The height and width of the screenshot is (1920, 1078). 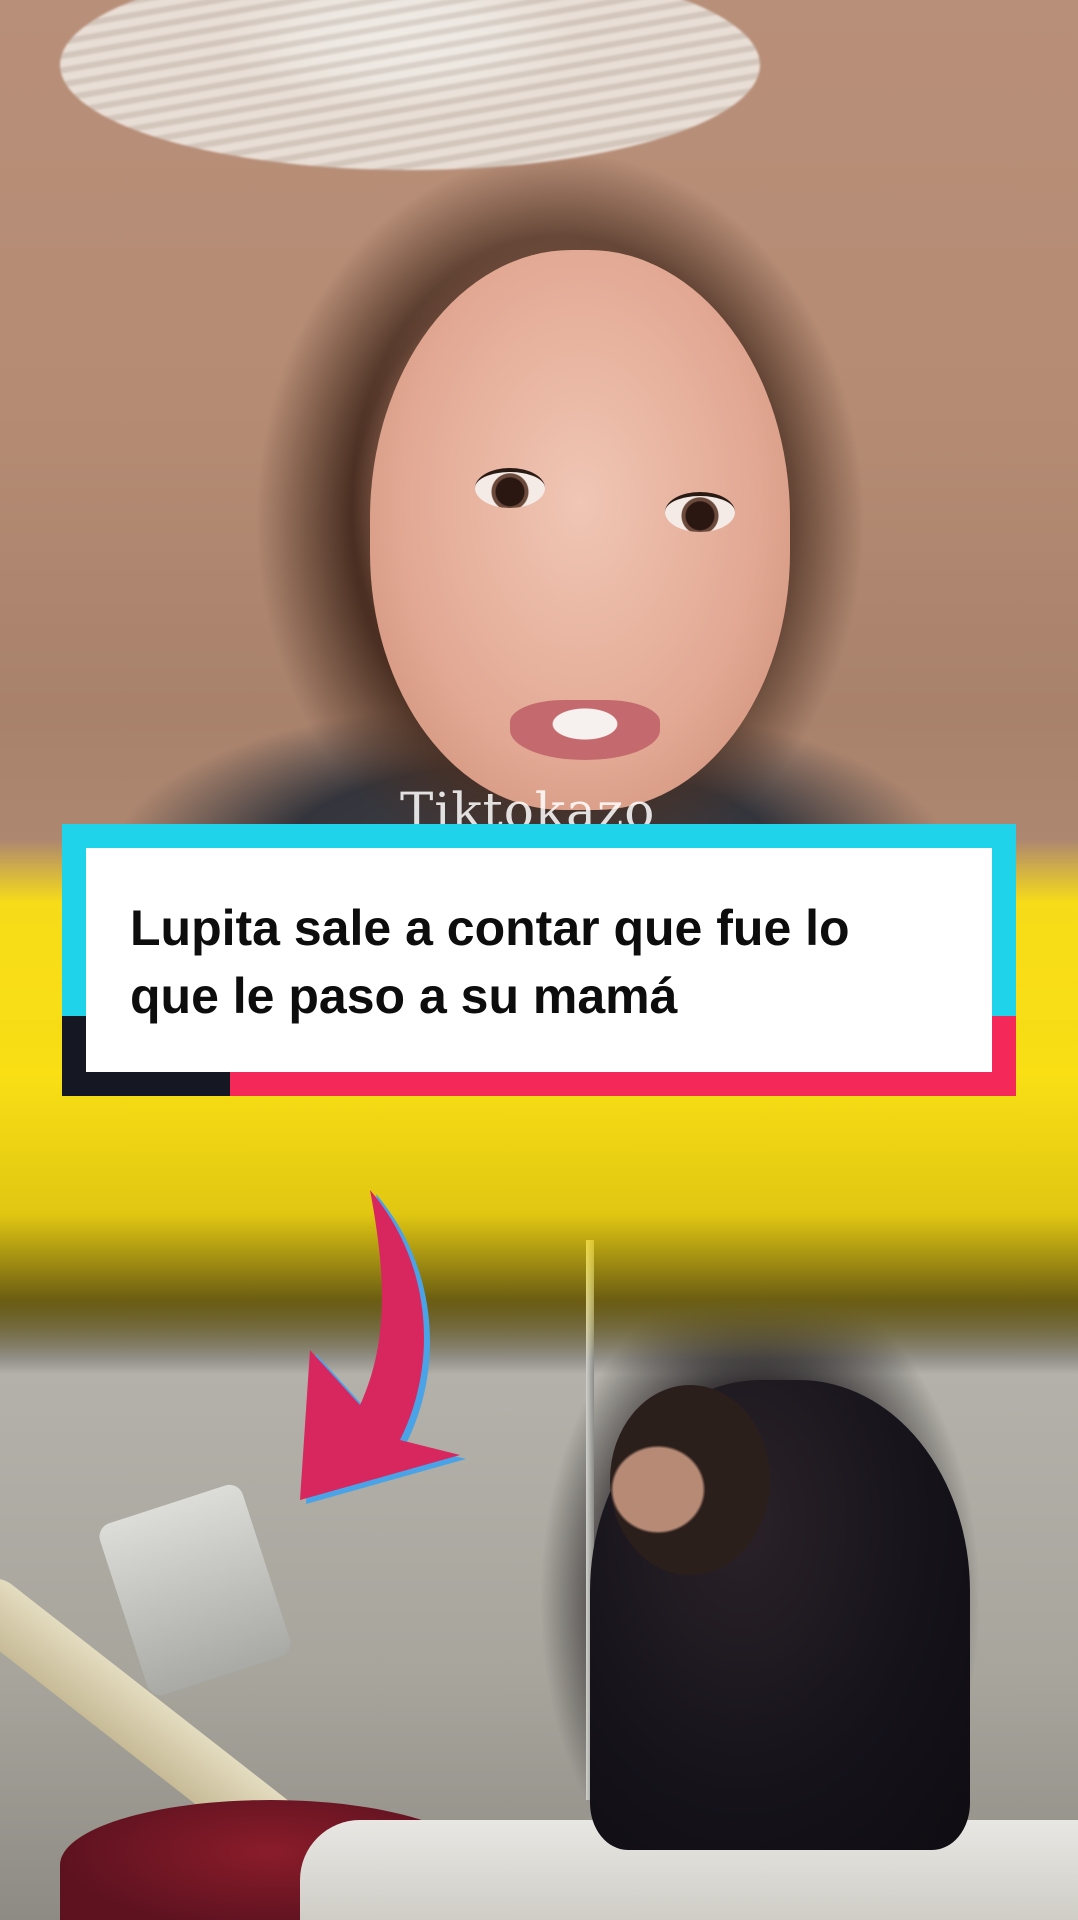 What do you see at coordinates (410, 85) in the screenshot?
I see `ceiling-texture` at bounding box center [410, 85].